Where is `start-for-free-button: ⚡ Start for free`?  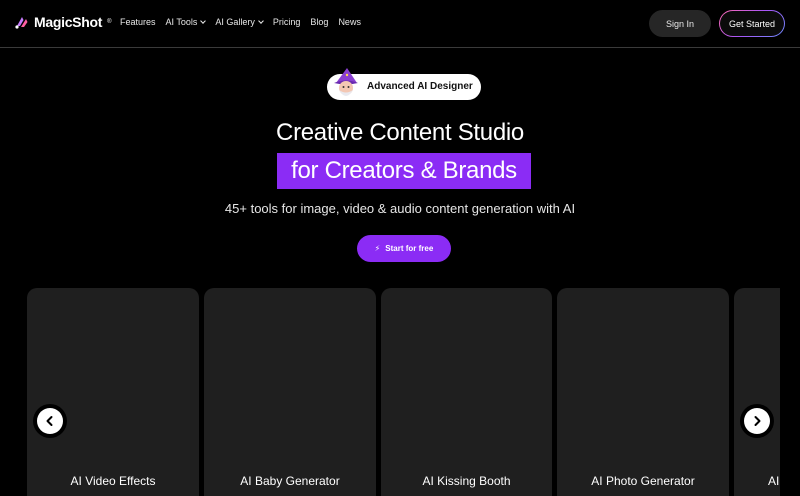 start-for-free-button: ⚡ Start for free is located at coordinates (404, 248).